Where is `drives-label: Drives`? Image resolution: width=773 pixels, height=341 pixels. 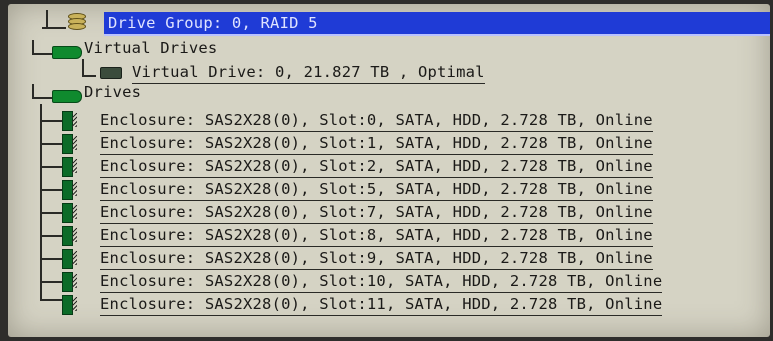
drives-label: Drives is located at coordinates (113, 92).